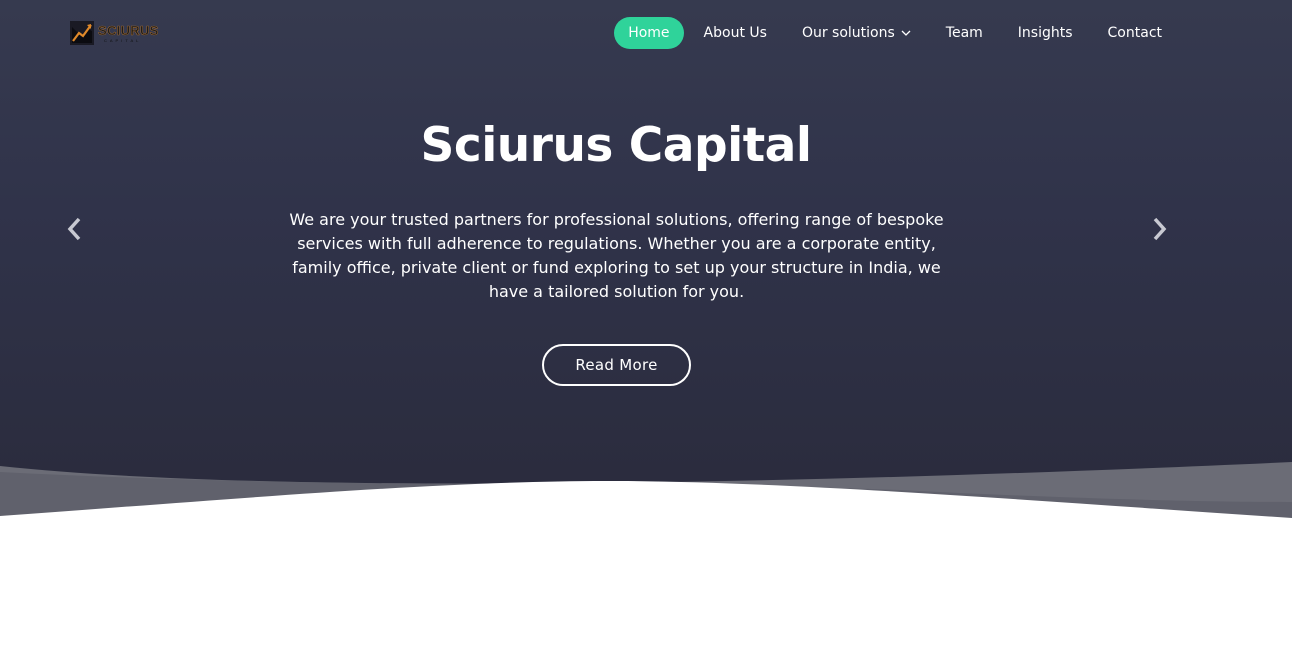  What do you see at coordinates (649, 33) in the screenshot?
I see `nav-home: Home` at bounding box center [649, 33].